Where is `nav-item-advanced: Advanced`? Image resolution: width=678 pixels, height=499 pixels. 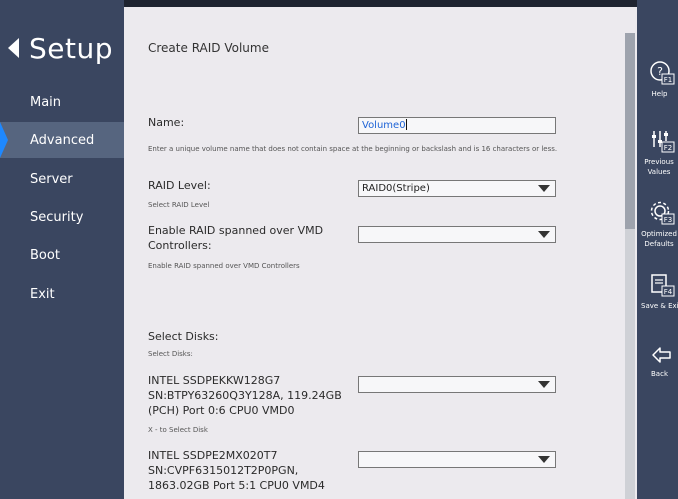
nav-item-advanced: Advanced is located at coordinates (67, 140).